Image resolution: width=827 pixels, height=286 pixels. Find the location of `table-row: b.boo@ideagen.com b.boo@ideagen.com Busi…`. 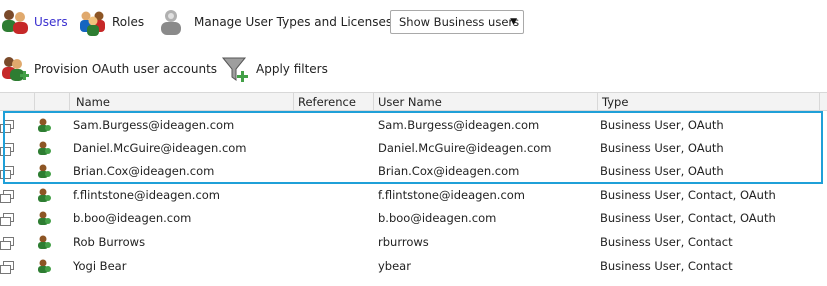

table-row: b.boo@ideagen.com b.boo@ideagen.com Busi… is located at coordinates (413, 218).